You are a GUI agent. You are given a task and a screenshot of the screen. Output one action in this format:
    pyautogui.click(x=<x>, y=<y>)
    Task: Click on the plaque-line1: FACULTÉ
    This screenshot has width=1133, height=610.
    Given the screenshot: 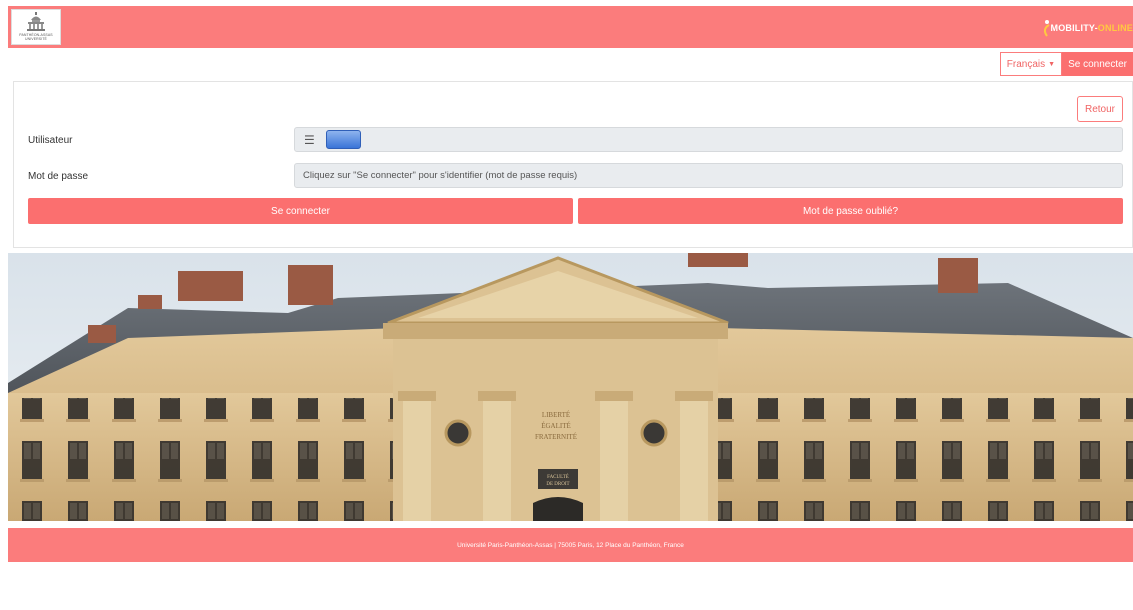 What is the action you would take?
    pyautogui.click(x=558, y=477)
    